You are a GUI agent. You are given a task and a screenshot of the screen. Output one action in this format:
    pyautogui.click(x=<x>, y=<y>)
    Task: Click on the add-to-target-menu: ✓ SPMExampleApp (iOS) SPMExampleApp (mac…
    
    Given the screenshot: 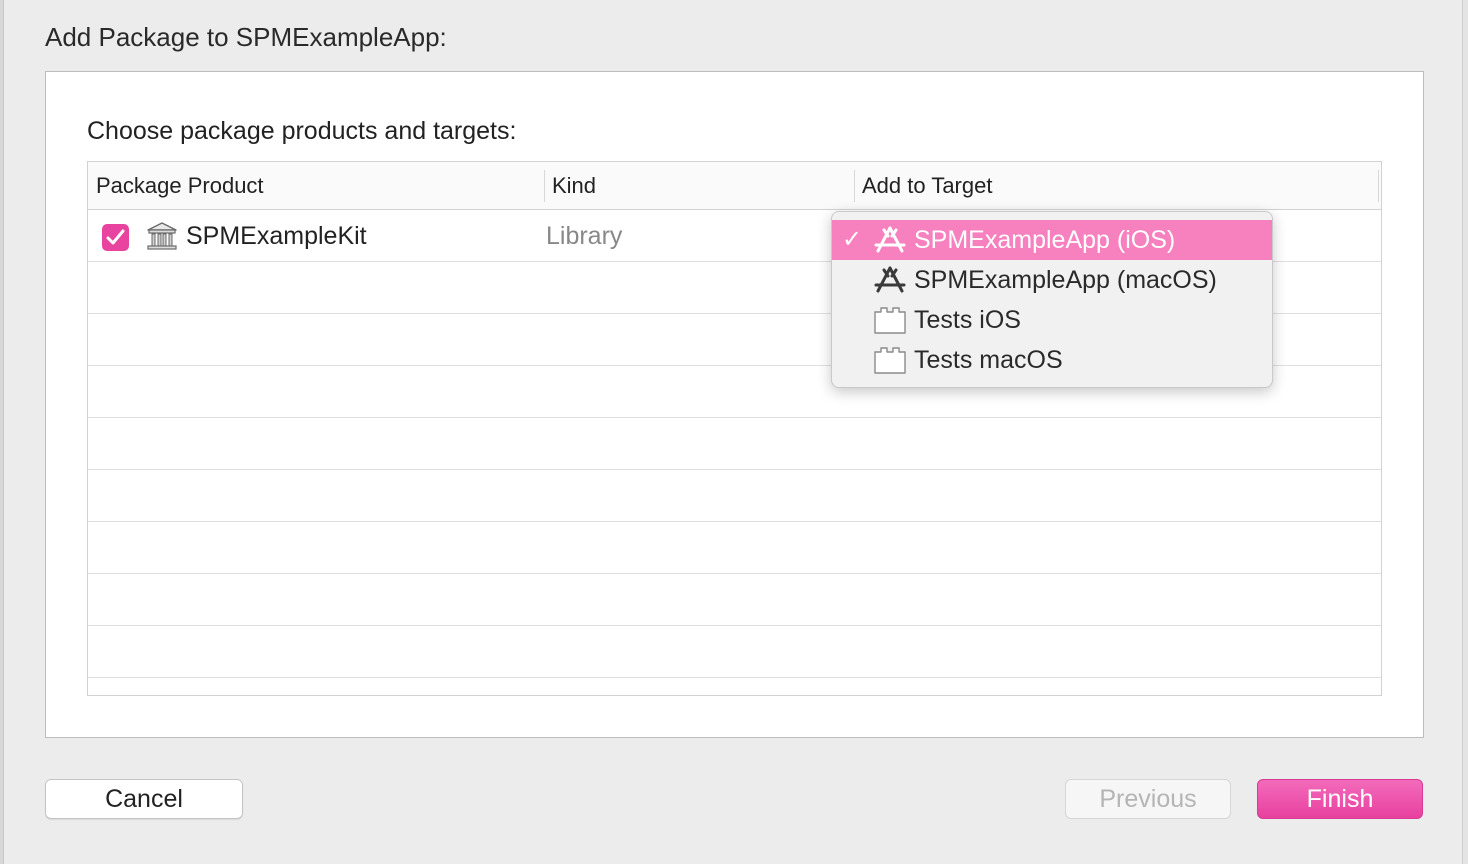 What is the action you would take?
    pyautogui.click(x=1052, y=299)
    